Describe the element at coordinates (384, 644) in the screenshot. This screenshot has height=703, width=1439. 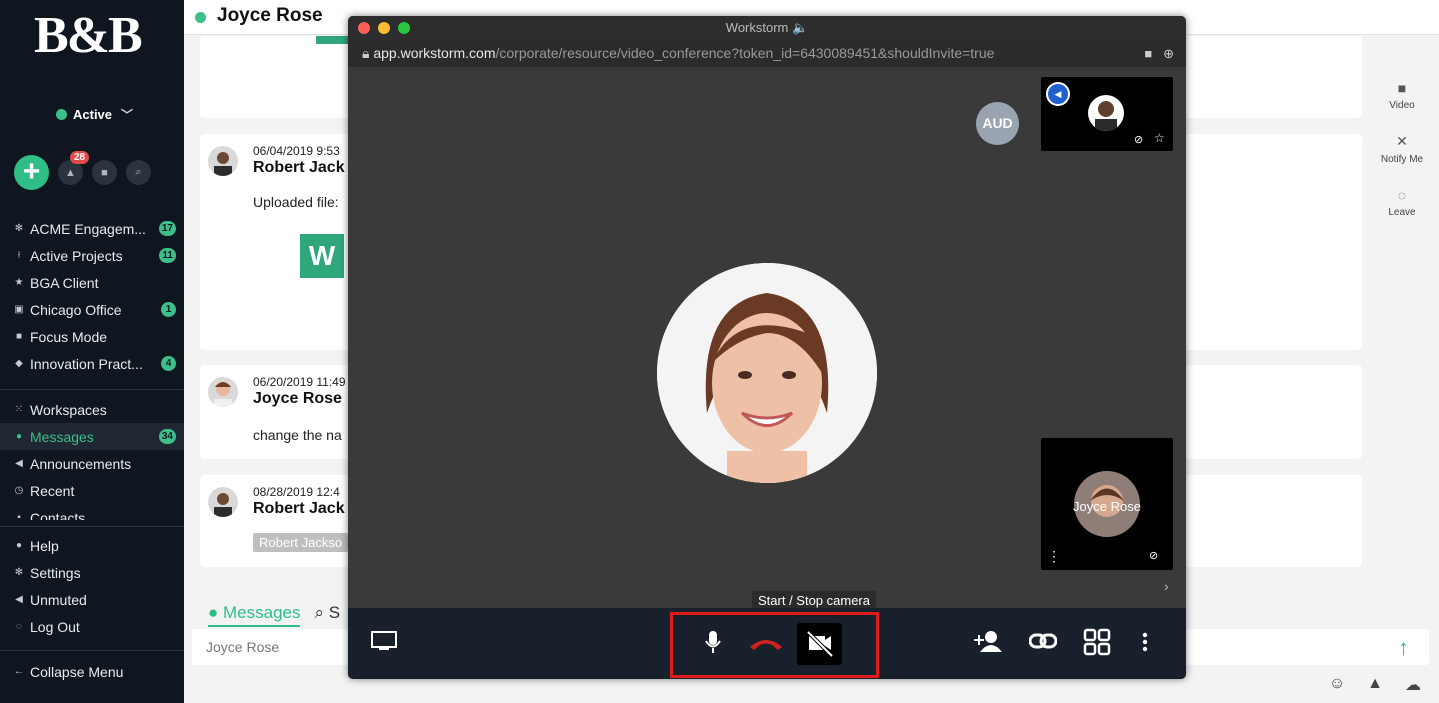
I see `screen-share-icon` at that location.